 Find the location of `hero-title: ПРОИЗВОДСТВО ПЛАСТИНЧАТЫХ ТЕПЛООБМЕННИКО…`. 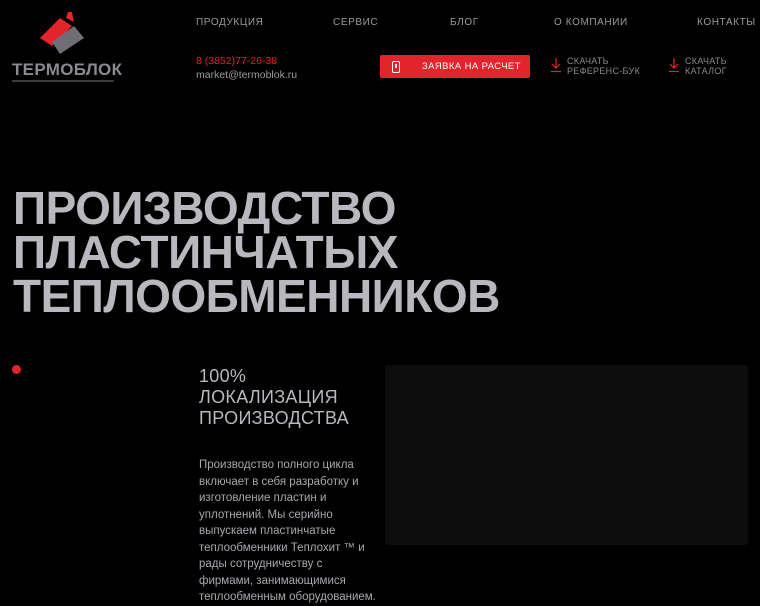

hero-title: ПРОИЗВОДСТВО ПЛАСТИНЧАТЫХ ТЕПЛООБМЕННИКО… is located at coordinates (256, 252).